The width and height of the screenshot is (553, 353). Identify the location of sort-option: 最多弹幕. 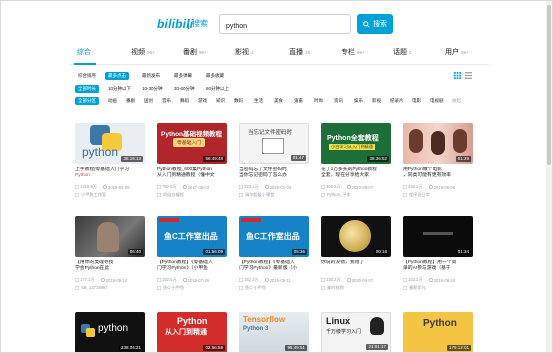
(183, 76).